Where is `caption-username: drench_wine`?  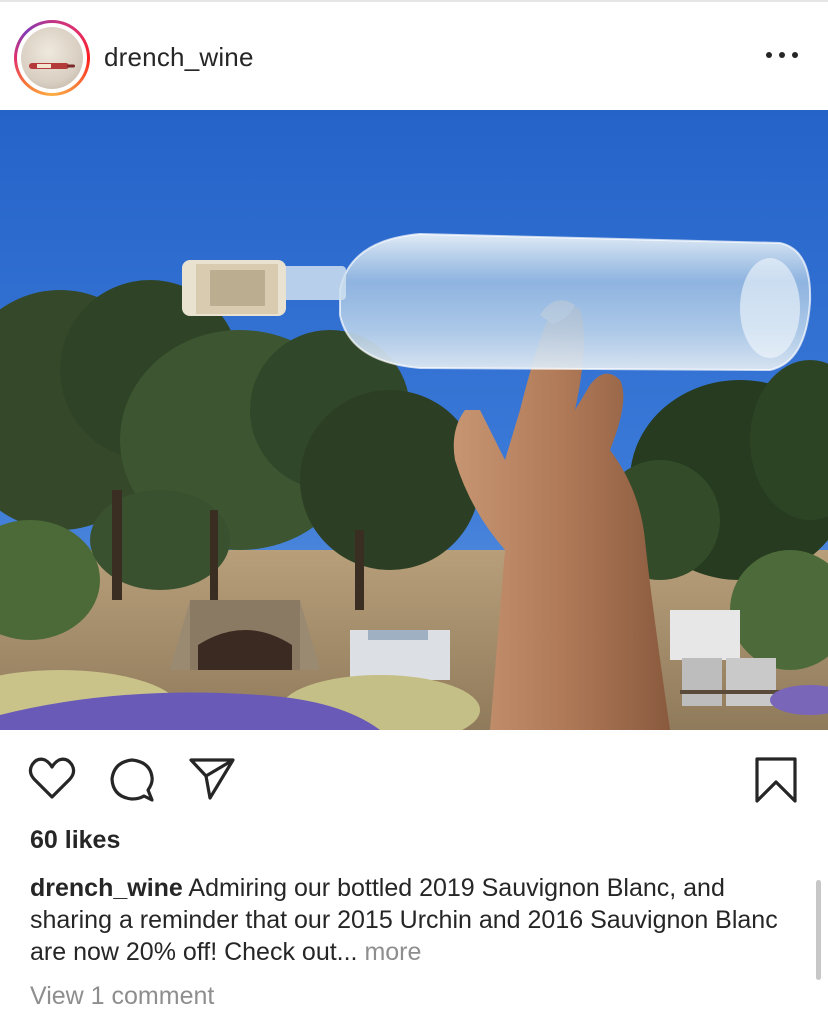 caption-username: drench_wine is located at coordinates (106, 888).